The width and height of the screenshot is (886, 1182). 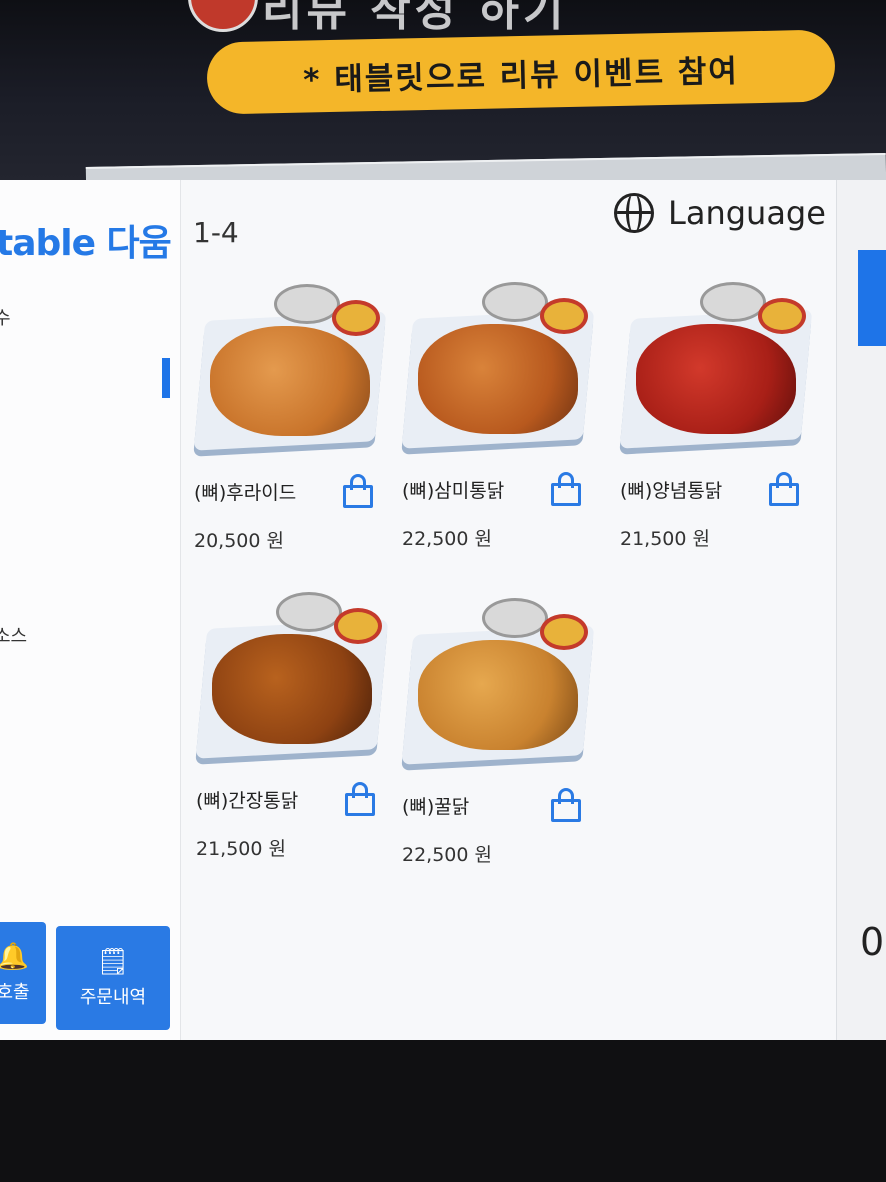 What do you see at coordinates (239, 541) in the screenshot?
I see `menu-item-price: 20,500 원` at bounding box center [239, 541].